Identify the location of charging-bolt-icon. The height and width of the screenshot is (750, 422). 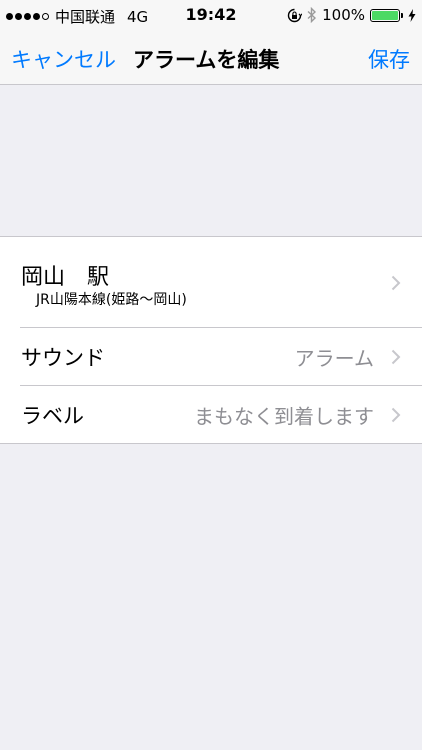
(412, 15).